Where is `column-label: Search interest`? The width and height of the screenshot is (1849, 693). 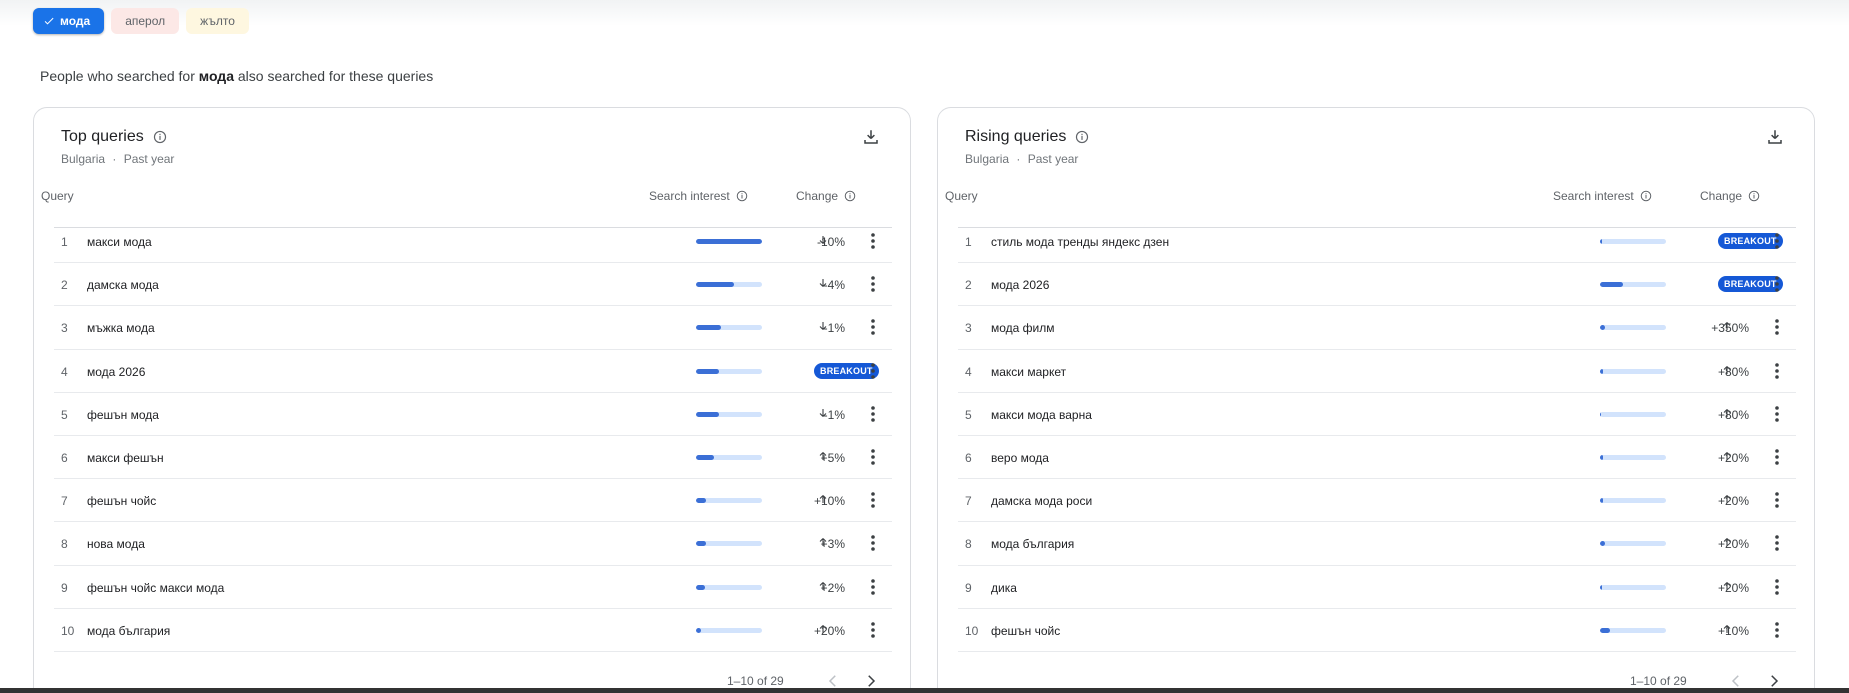 column-label: Search interest is located at coordinates (1593, 196).